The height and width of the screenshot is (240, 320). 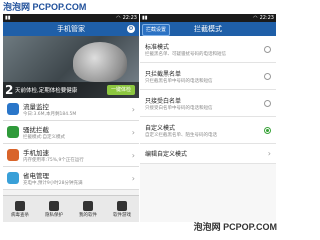 What do you see at coordinates (71, 178) in the screenshot?
I see `feature-row: 省电管理 充电中,预计9小时28分钟充满 ›` at bounding box center [71, 178].